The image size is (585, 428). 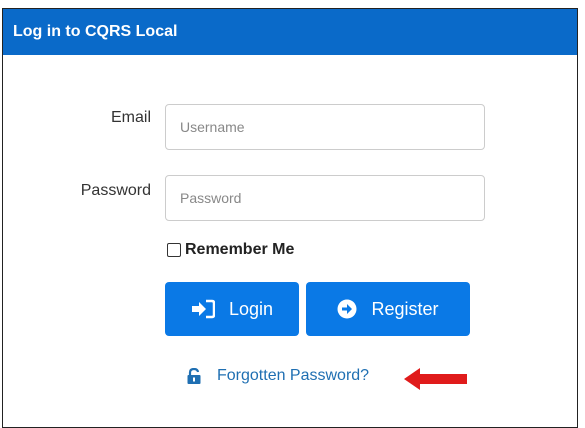 I want to click on red-left-arrow-icon, so click(x=435, y=379).